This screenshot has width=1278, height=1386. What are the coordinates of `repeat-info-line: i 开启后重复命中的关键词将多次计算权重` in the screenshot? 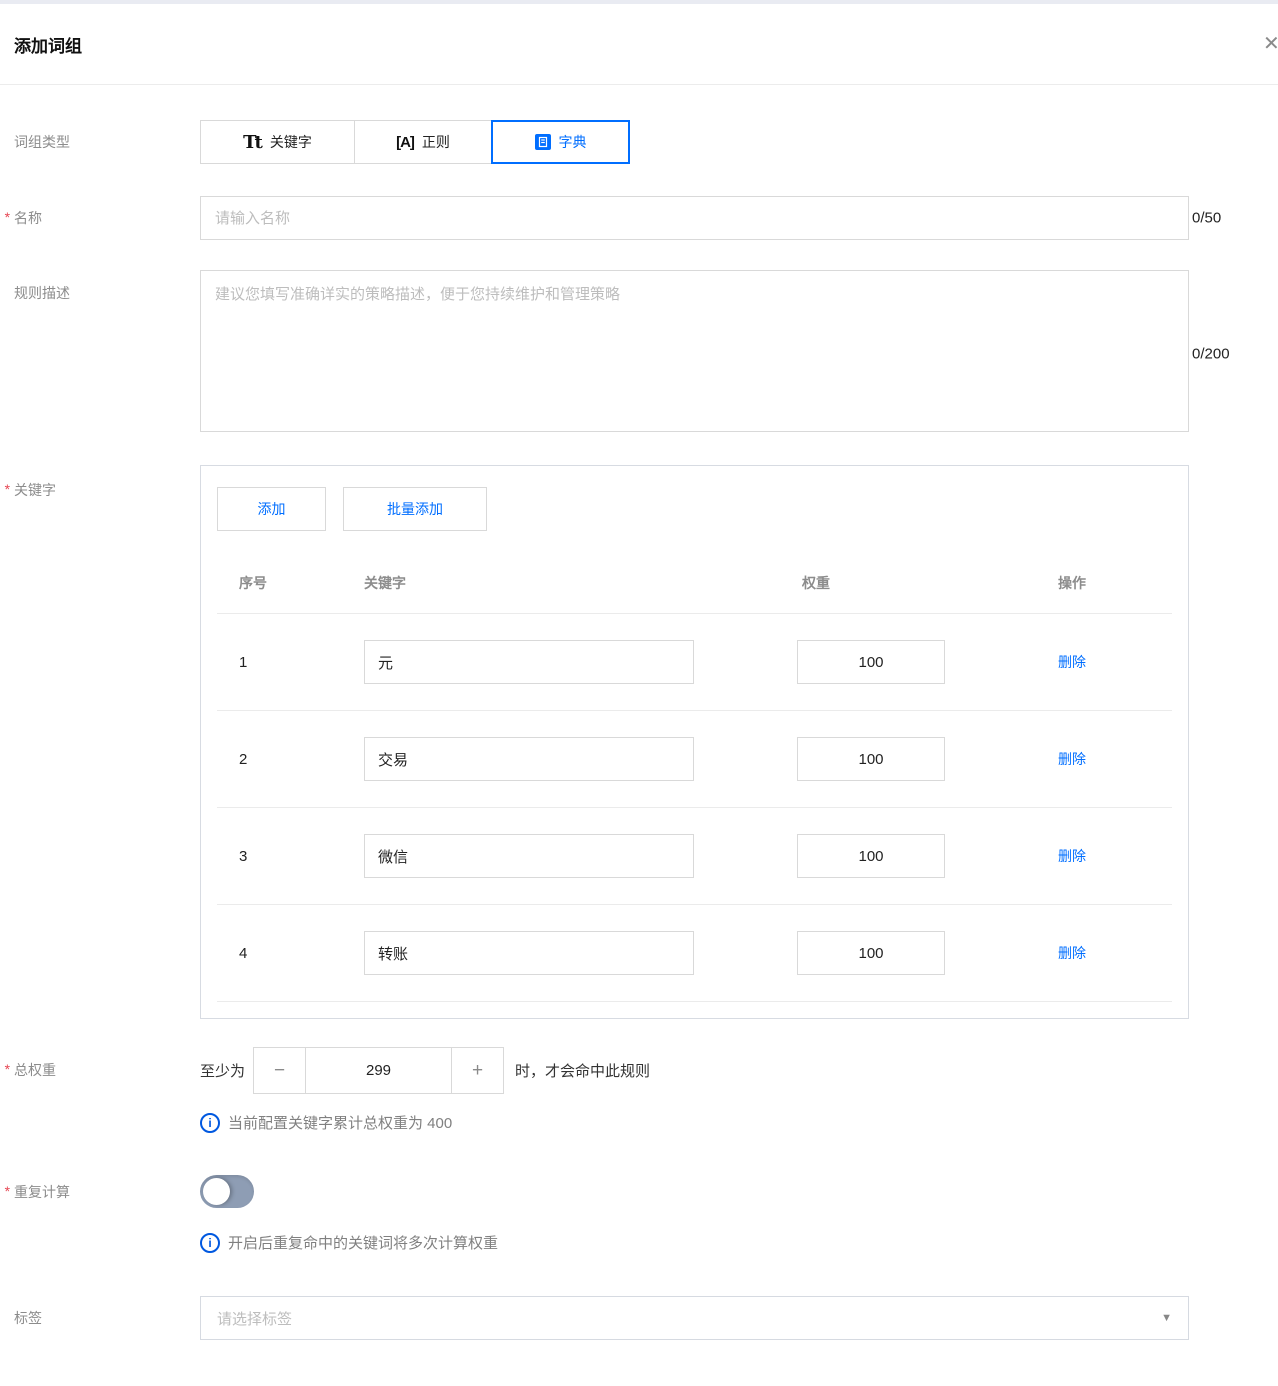 It's located at (349, 1242).